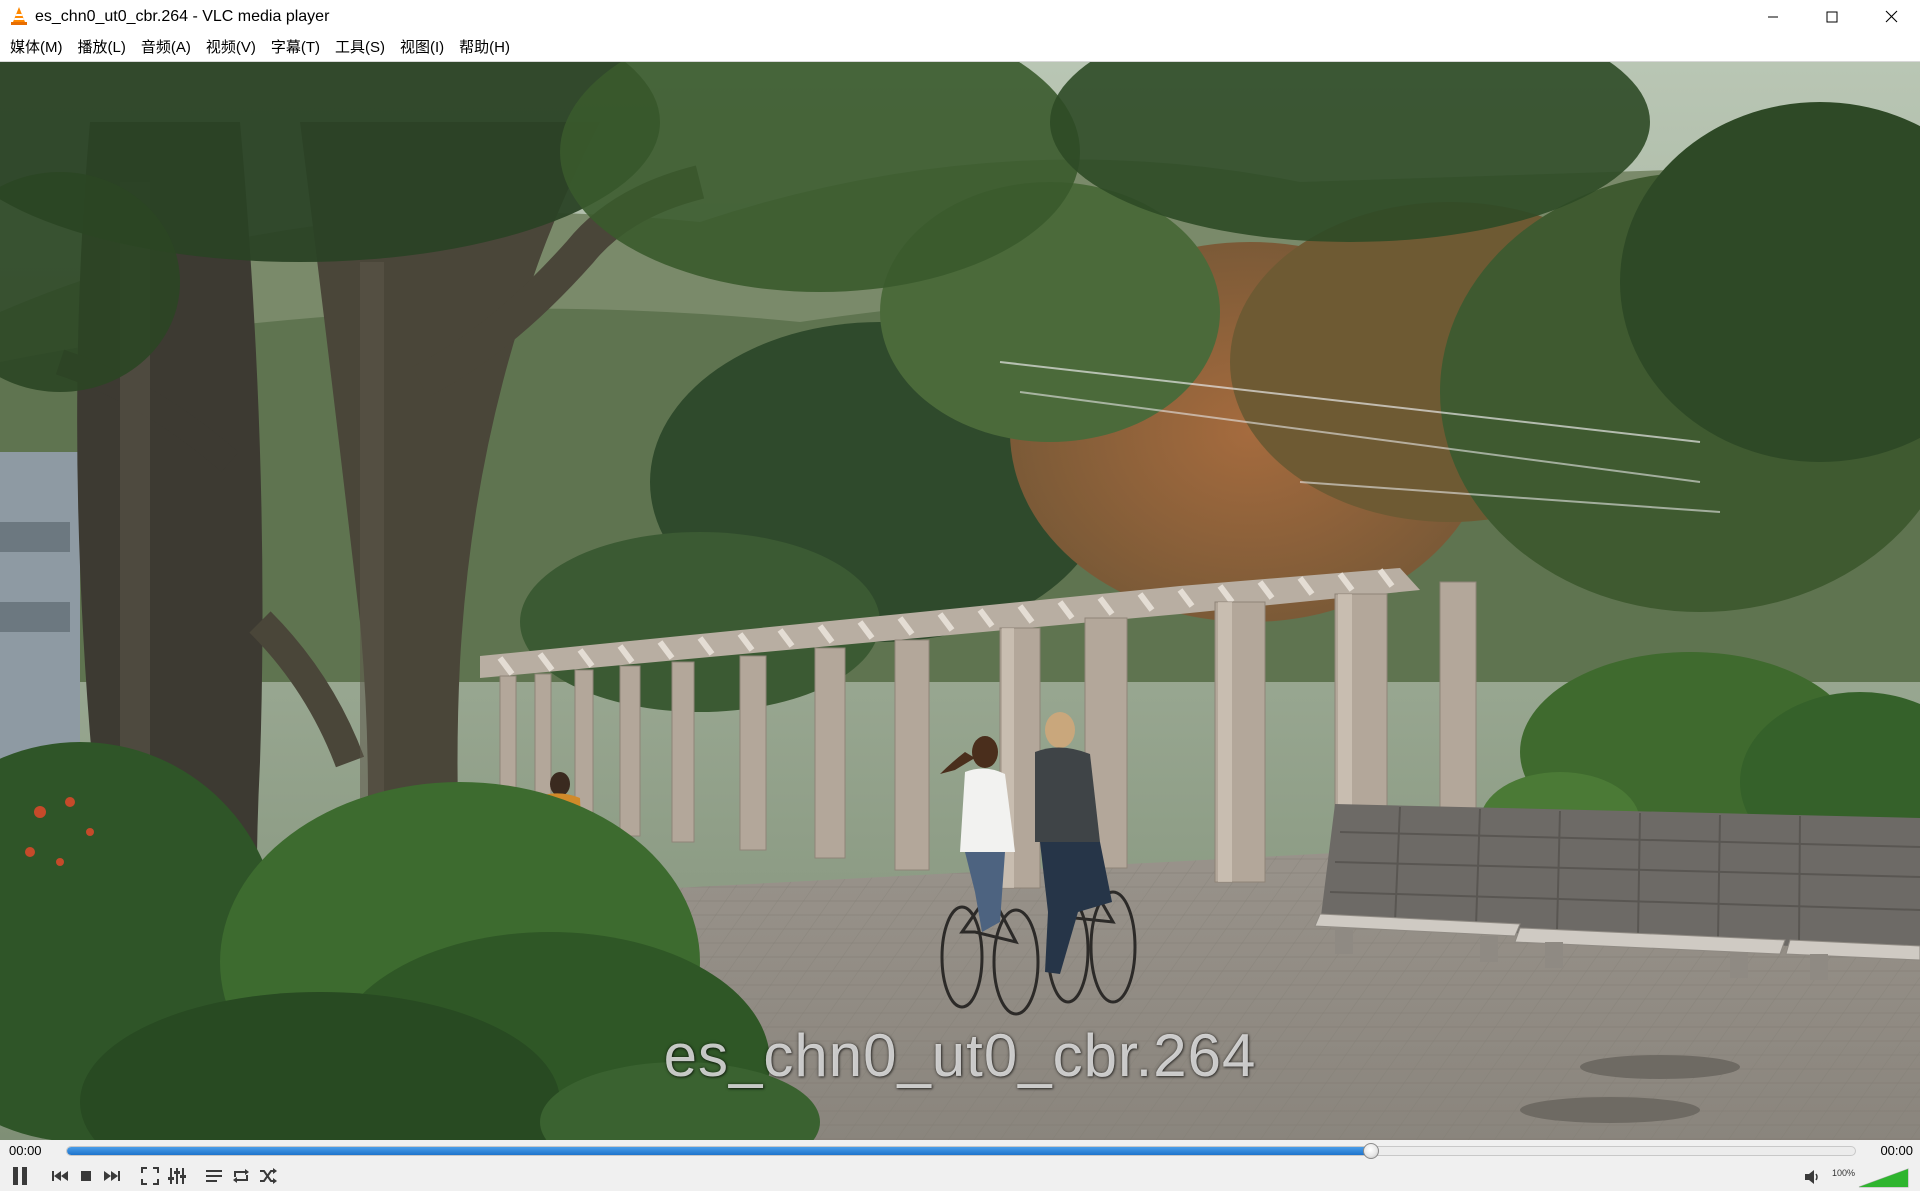 This screenshot has width=1920, height=1191. Describe the element at coordinates (422, 47) in the screenshot. I see `menu-view: 视图(I)` at that location.